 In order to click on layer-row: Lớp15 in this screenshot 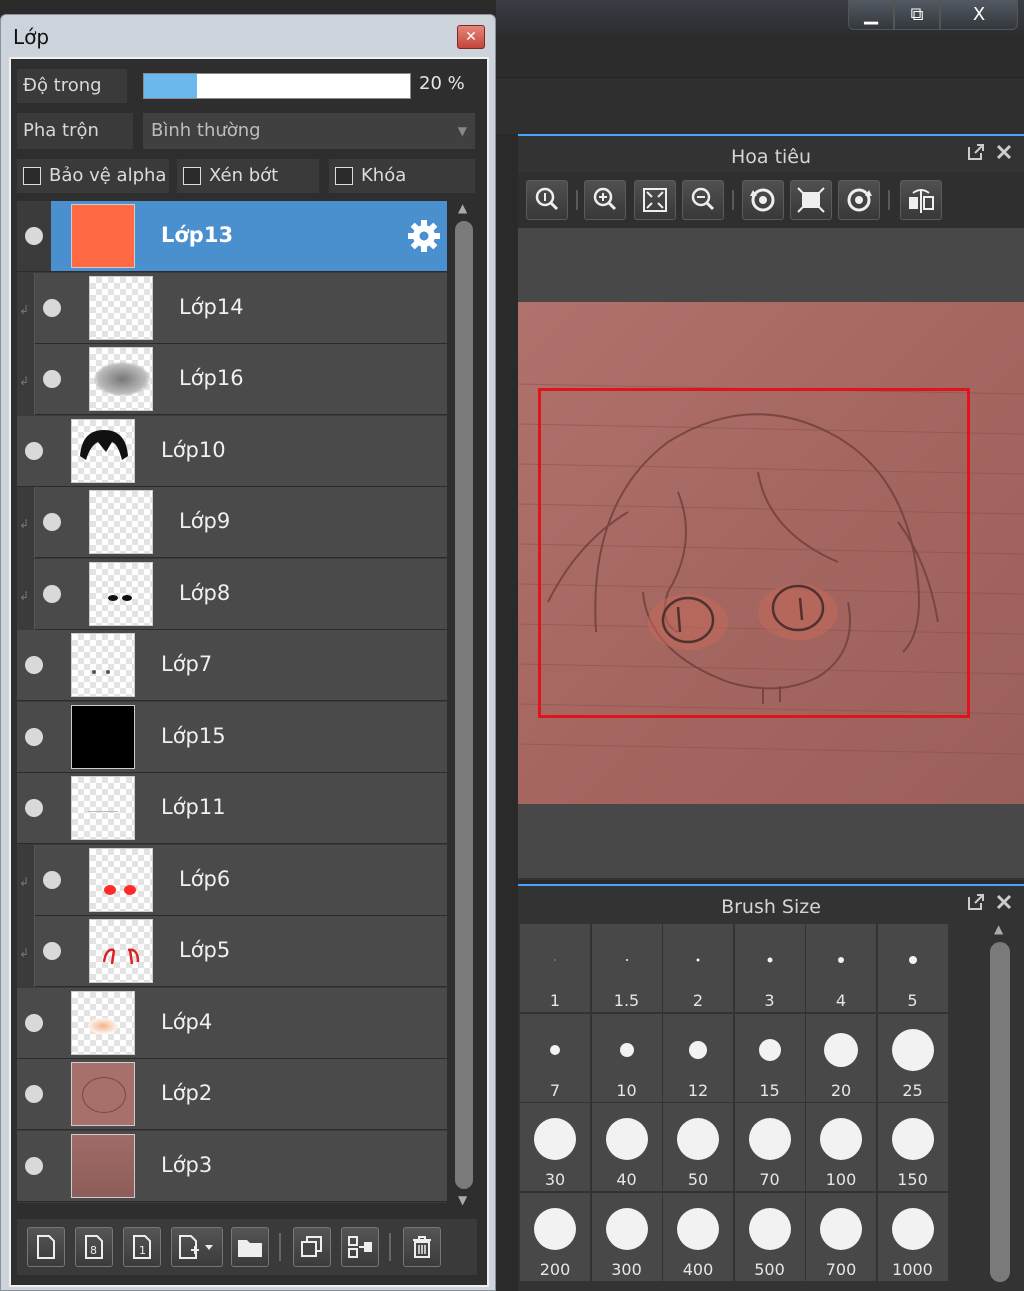, I will do `click(232, 737)`.